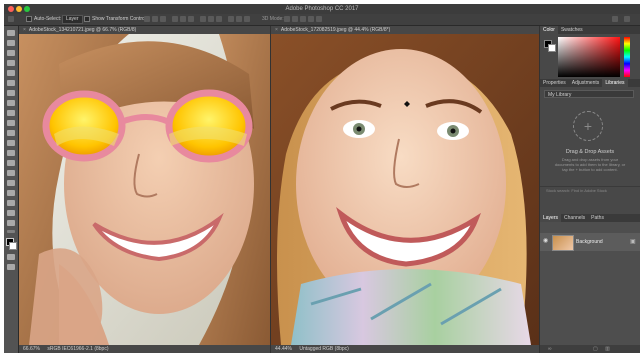 The image size is (644, 357). I want to click on align-center-icon, so click(183, 19).